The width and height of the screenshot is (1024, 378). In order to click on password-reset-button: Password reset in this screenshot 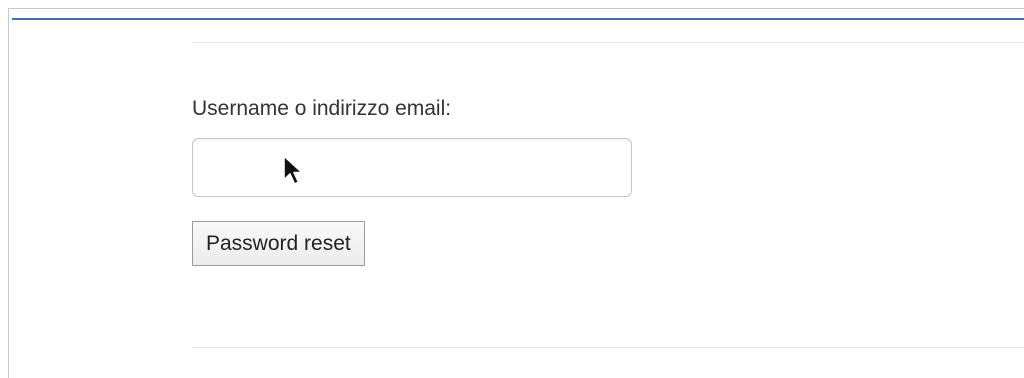, I will do `click(278, 243)`.